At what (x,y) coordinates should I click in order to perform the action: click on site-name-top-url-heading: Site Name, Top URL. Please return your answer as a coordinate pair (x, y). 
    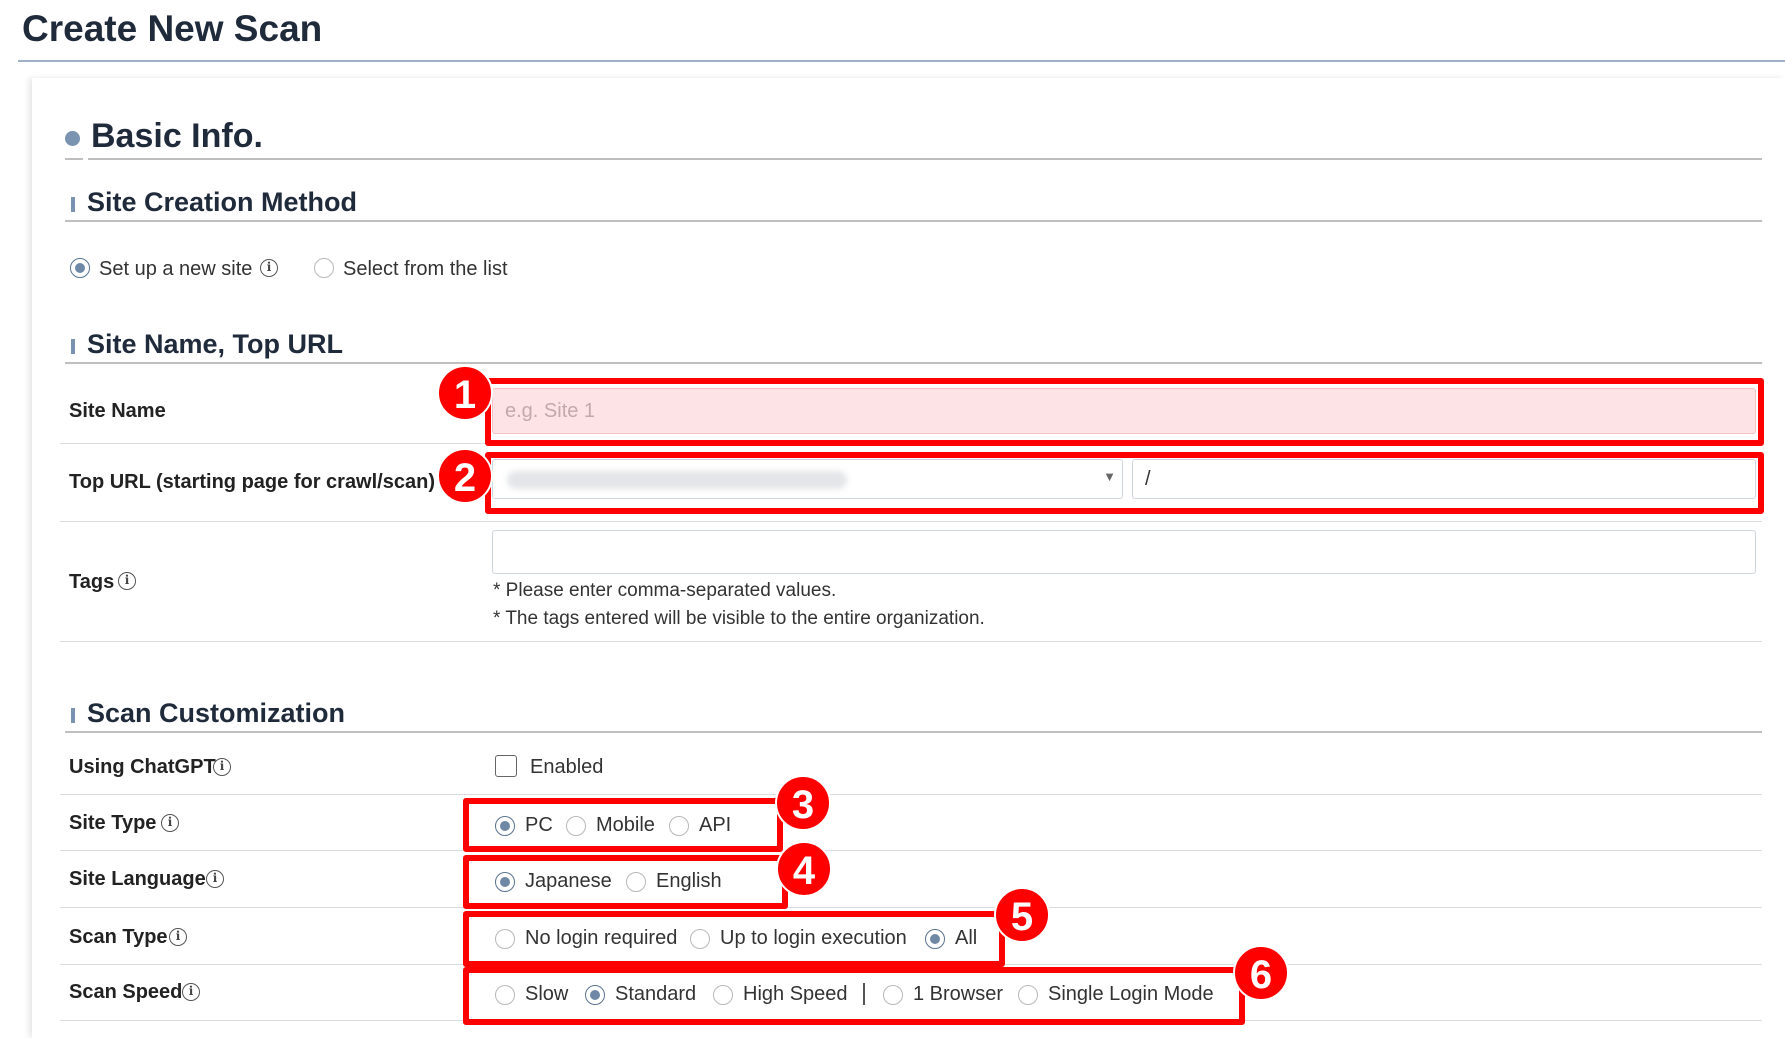
    Looking at the image, I should click on (215, 344).